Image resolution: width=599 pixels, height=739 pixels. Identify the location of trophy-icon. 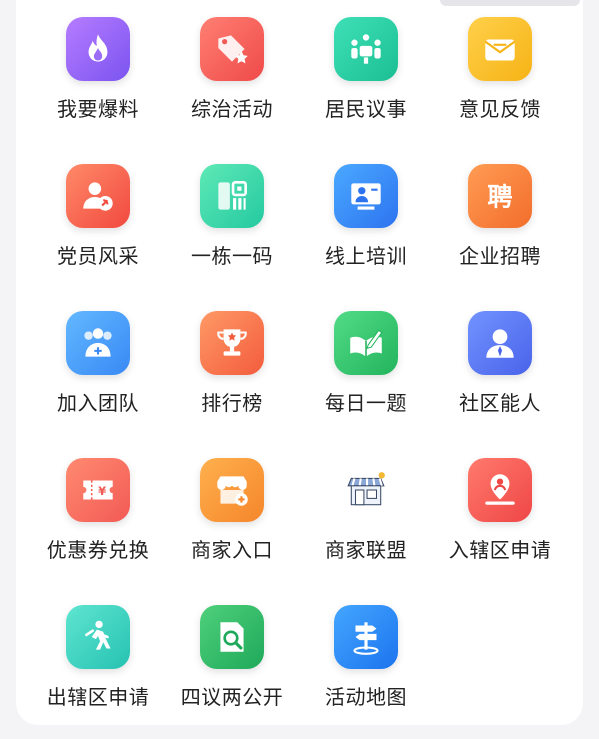
(232, 343).